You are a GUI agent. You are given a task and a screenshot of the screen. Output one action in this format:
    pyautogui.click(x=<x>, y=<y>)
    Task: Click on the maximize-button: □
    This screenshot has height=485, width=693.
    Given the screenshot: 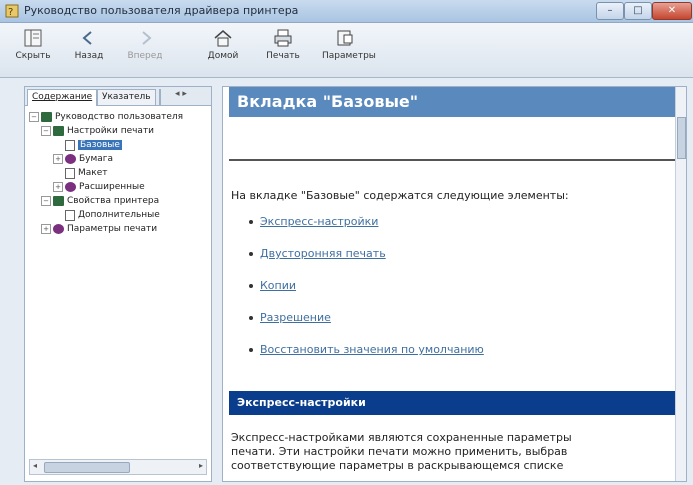 What is the action you would take?
    pyautogui.click(x=638, y=11)
    